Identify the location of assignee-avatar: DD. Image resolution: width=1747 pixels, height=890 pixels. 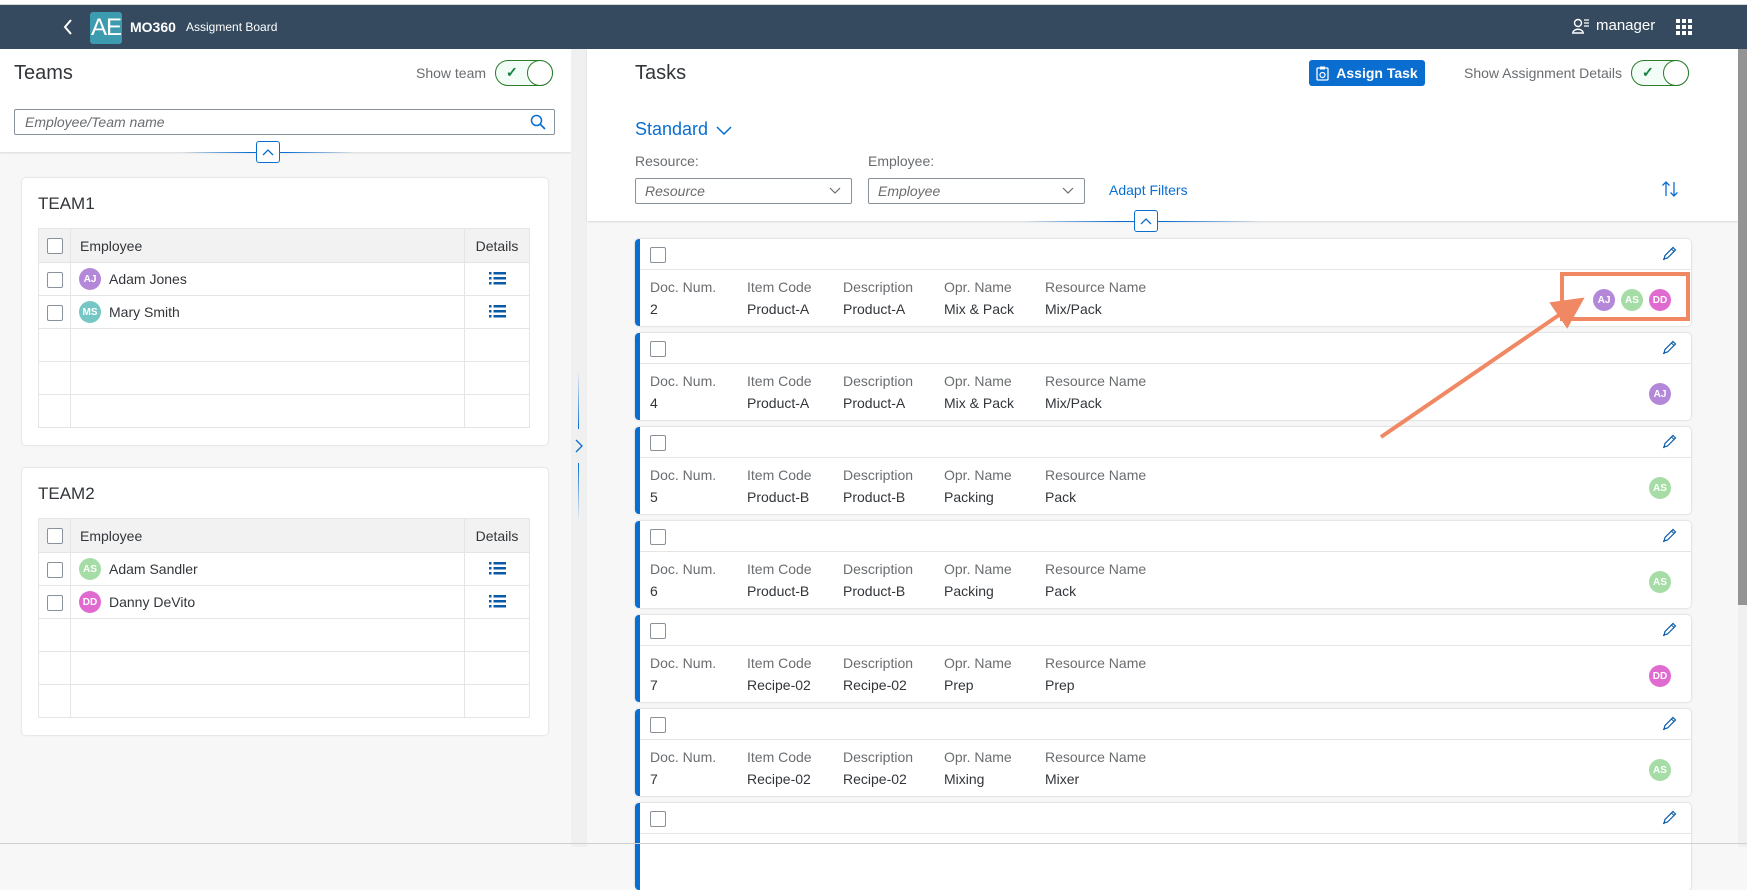
(1660, 676).